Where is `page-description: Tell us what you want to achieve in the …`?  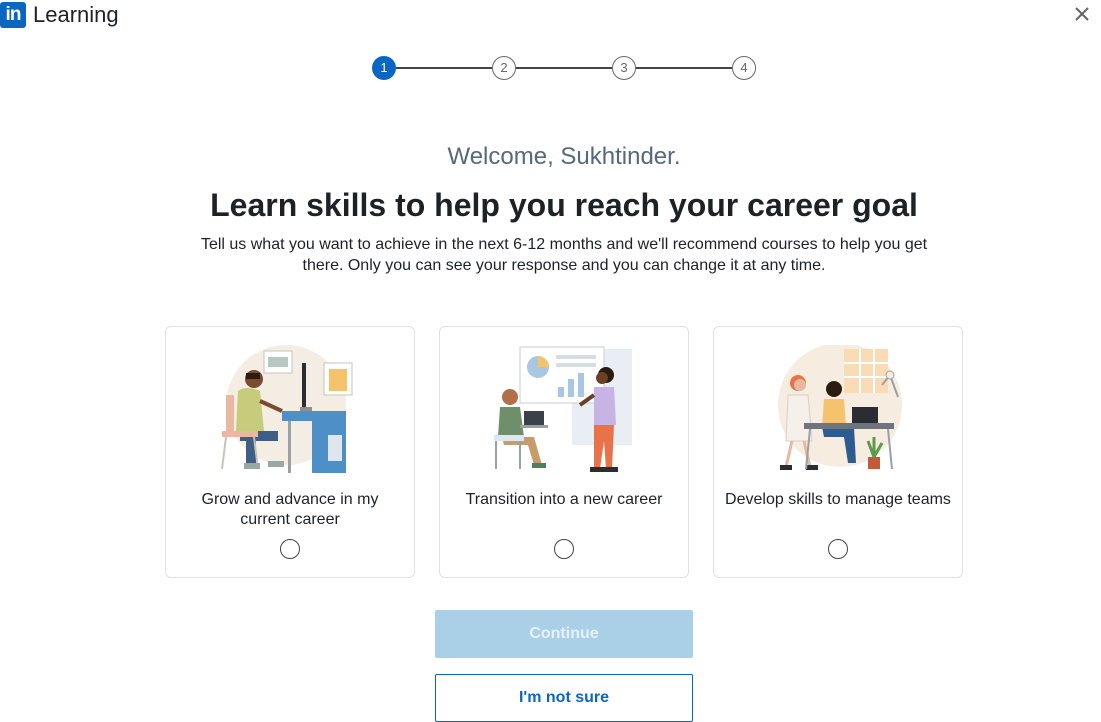 page-description: Tell us what you want to achieve in the … is located at coordinates (564, 255).